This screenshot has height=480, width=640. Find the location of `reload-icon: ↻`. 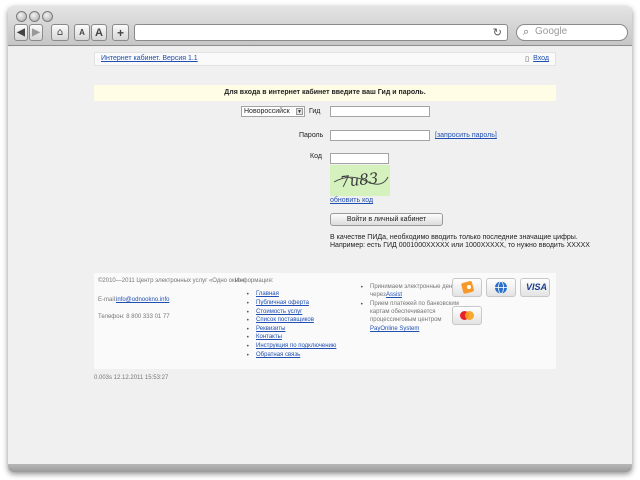

reload-icon: ↻ is located at coordinates (497, 32).